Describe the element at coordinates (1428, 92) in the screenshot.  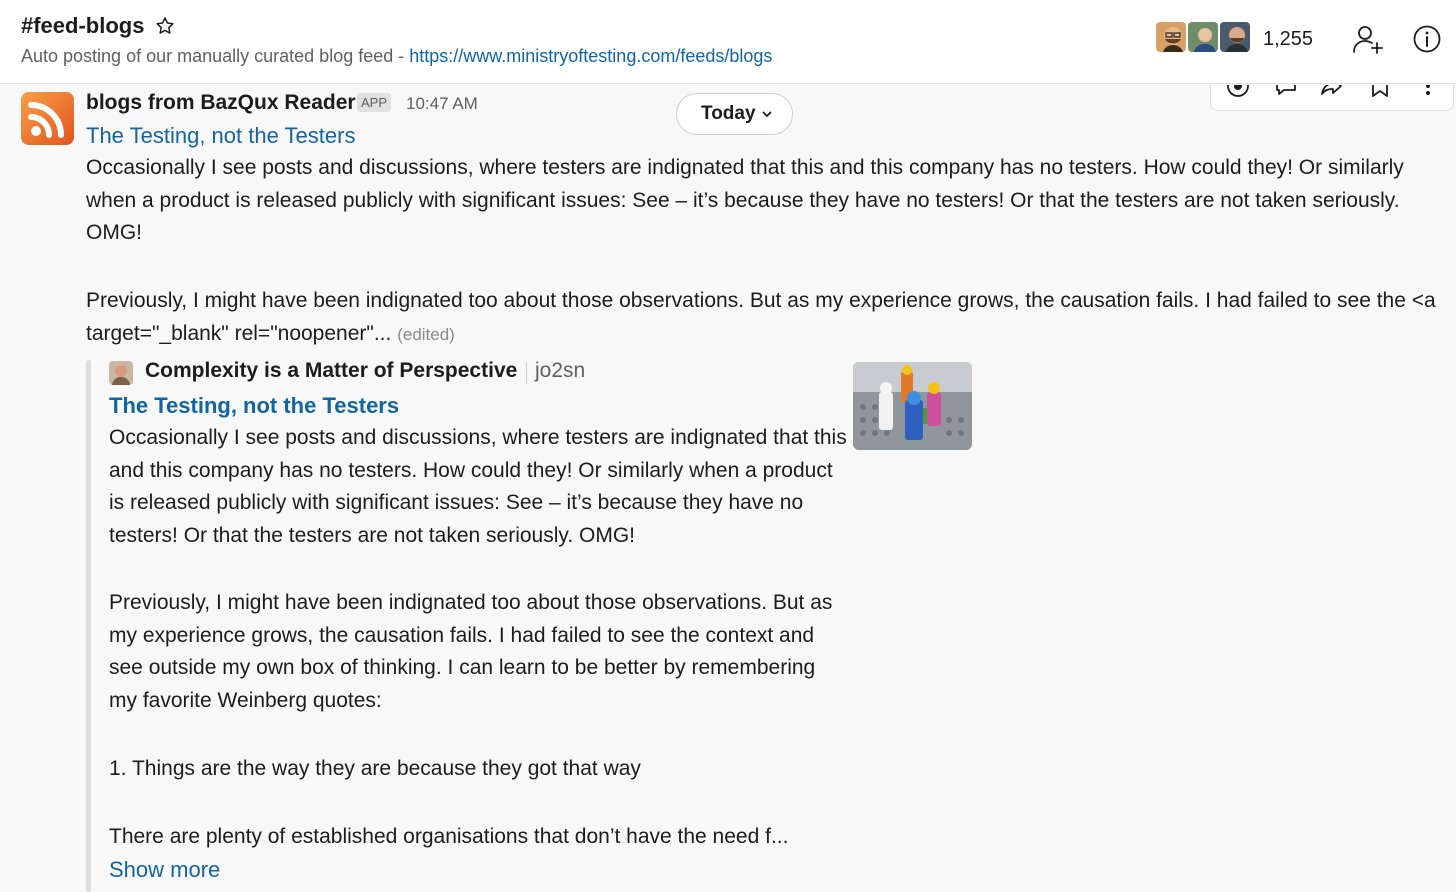
I see `more-actions-icon` at that location.